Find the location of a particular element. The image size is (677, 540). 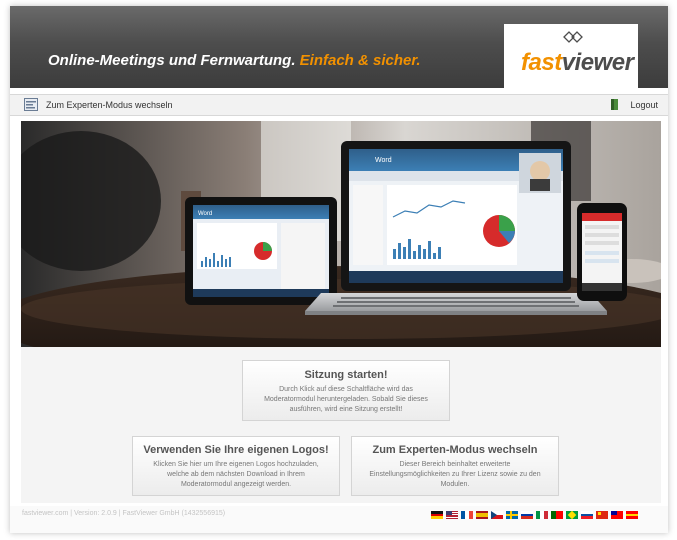

expert-mode-link: Zum Experten-Modus wechseln is located at coordinates (98, 104).